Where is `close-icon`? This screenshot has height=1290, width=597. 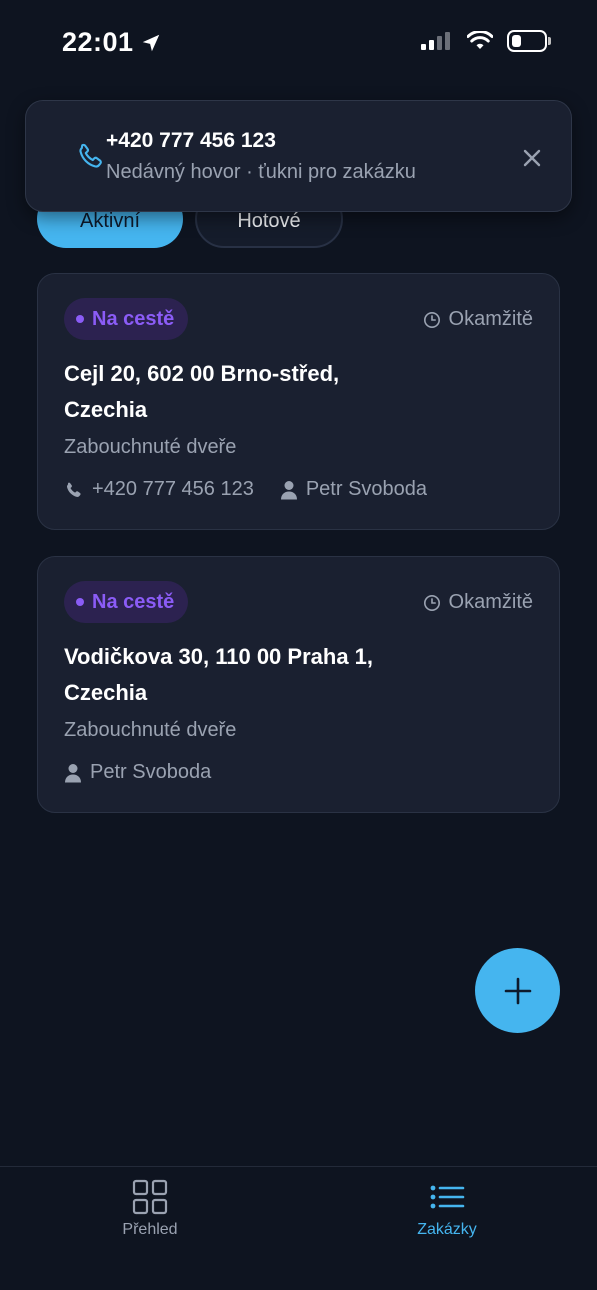 close-icon is located at coordinates (532, 158).